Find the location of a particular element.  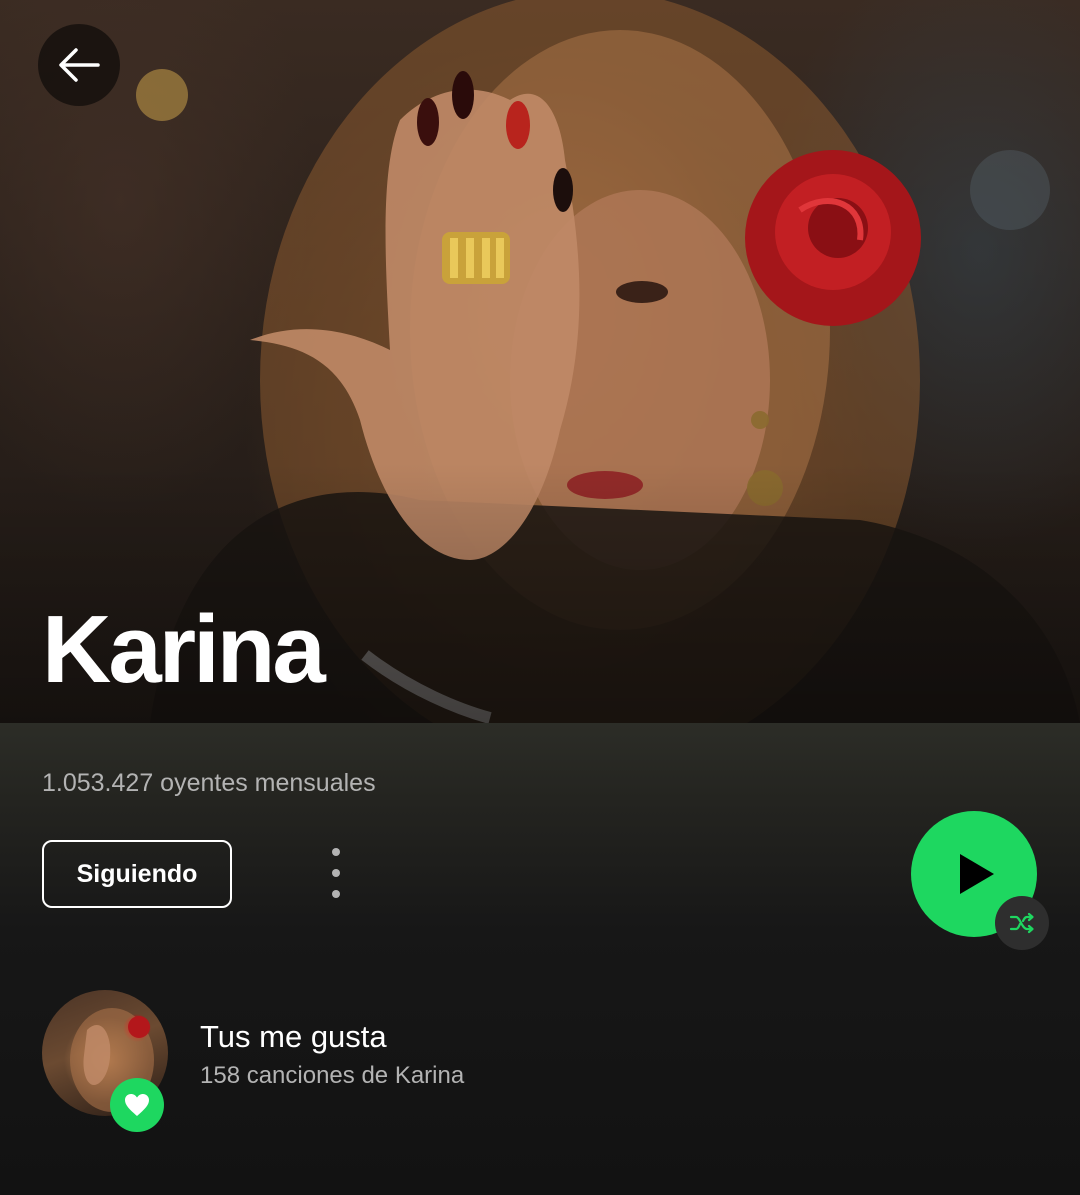

back-button is located at coordinates (79, 65).